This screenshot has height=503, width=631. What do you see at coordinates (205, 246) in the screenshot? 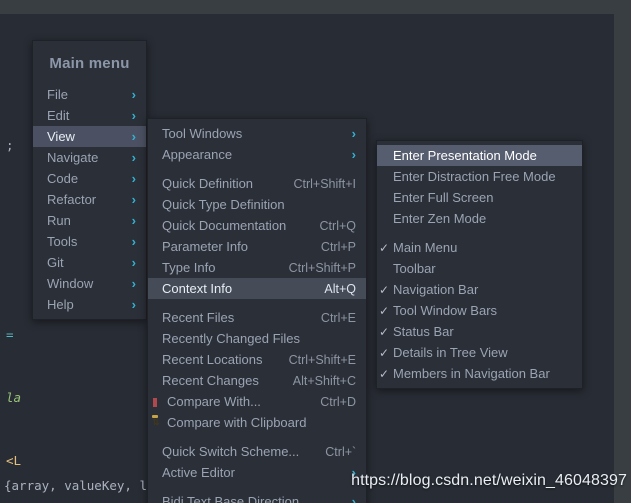
I see `menu-item-label: Parameter Info` at bounding box center [205, 246].